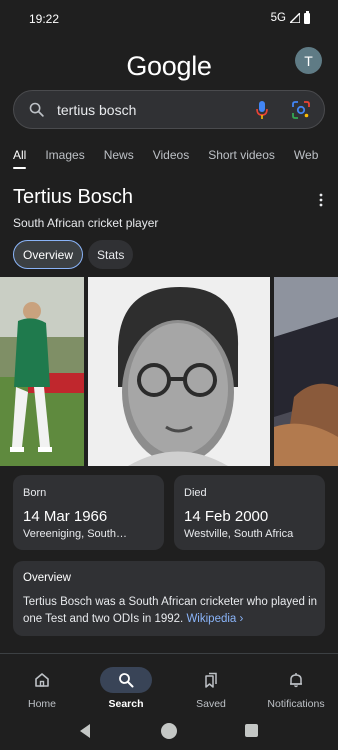 This screenshot has height=750, width=338. I want to click on nav-saved: Saved, so click(211, 685).